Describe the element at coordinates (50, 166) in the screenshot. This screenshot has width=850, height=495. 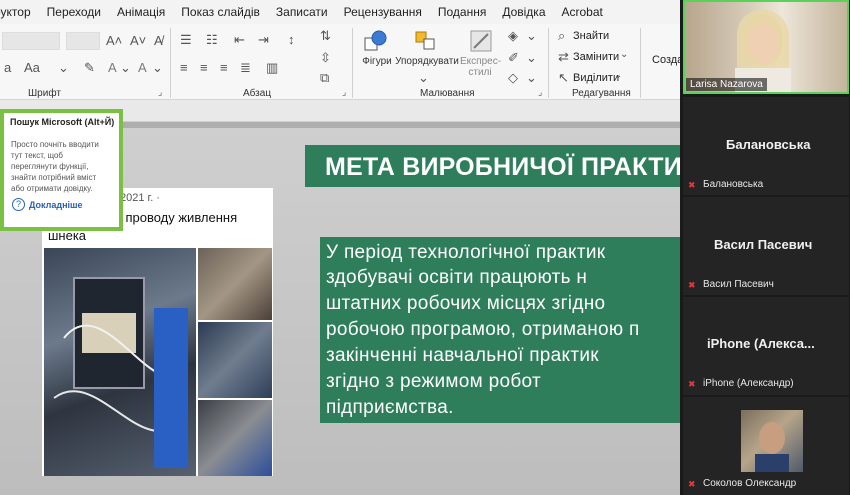
I see `search-tooltip-text: переглянути функції,` at that location.